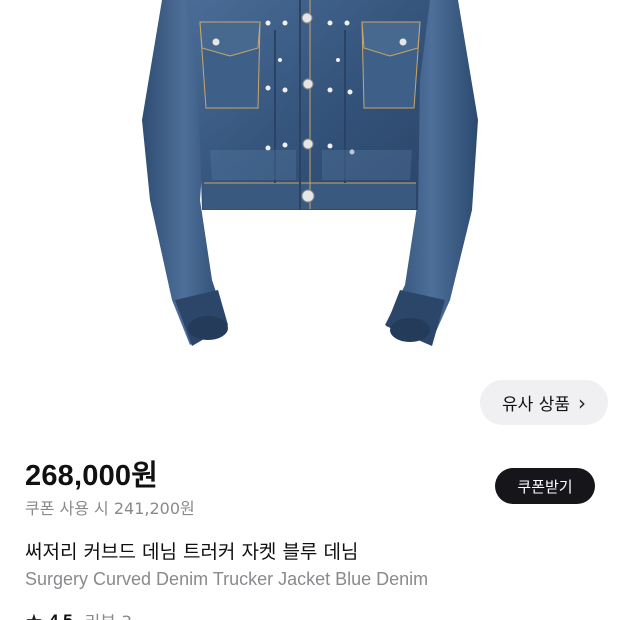  What do you see at coordinates (34, 615) in the screenshot?
I see `star-icon: ★` at bounding box center [34, 615].